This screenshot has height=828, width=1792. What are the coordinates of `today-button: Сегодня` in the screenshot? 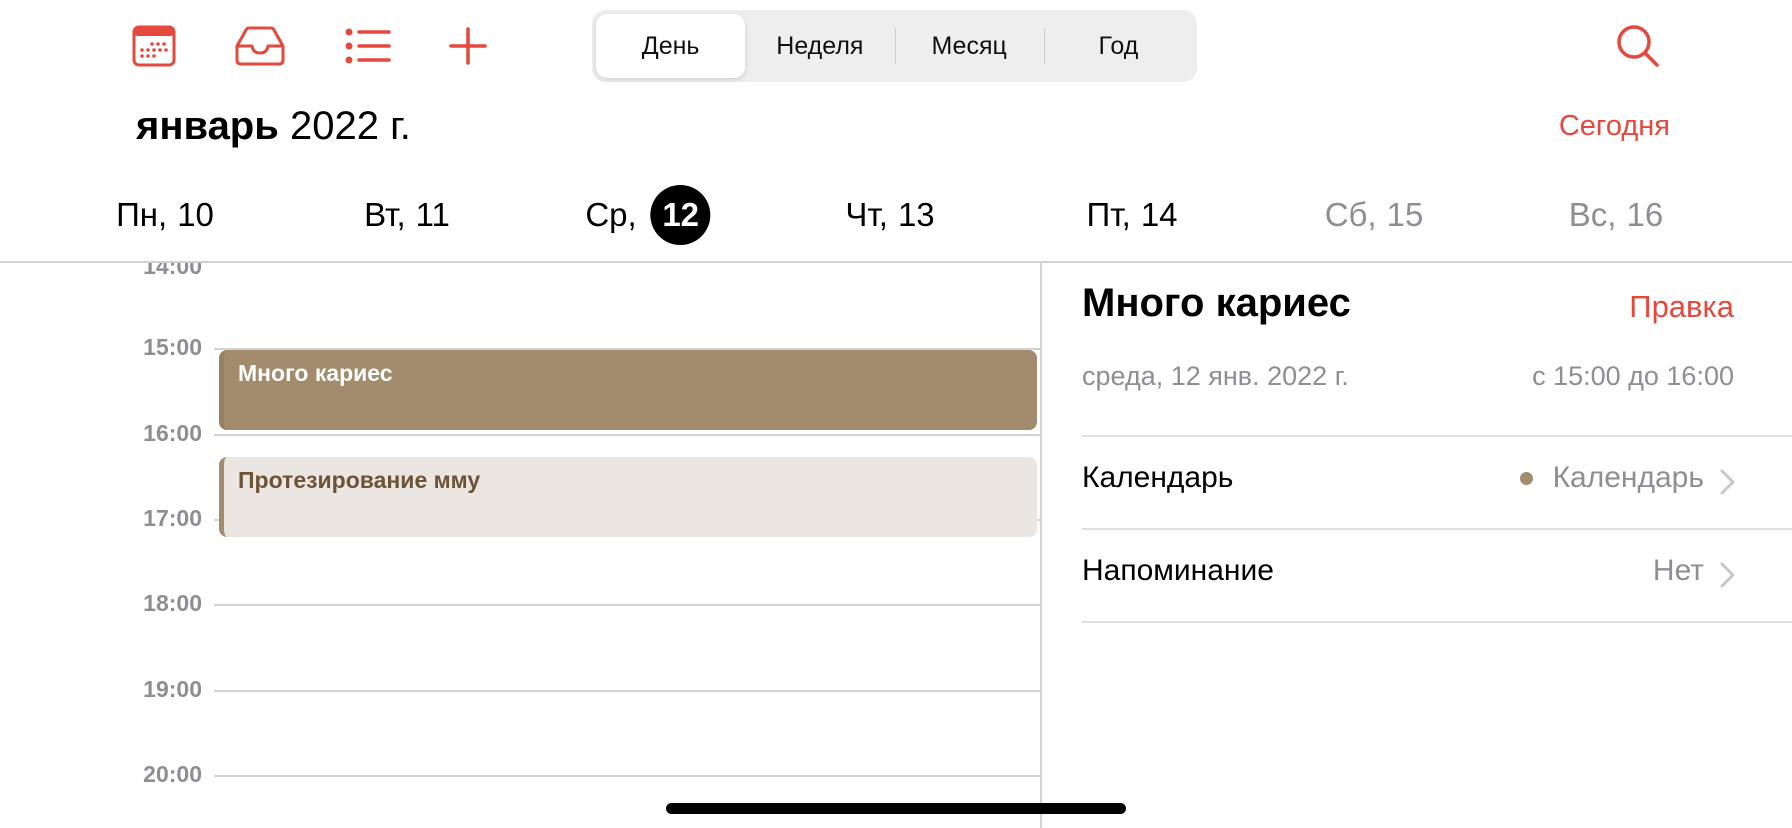 It's located at (1600, 126).